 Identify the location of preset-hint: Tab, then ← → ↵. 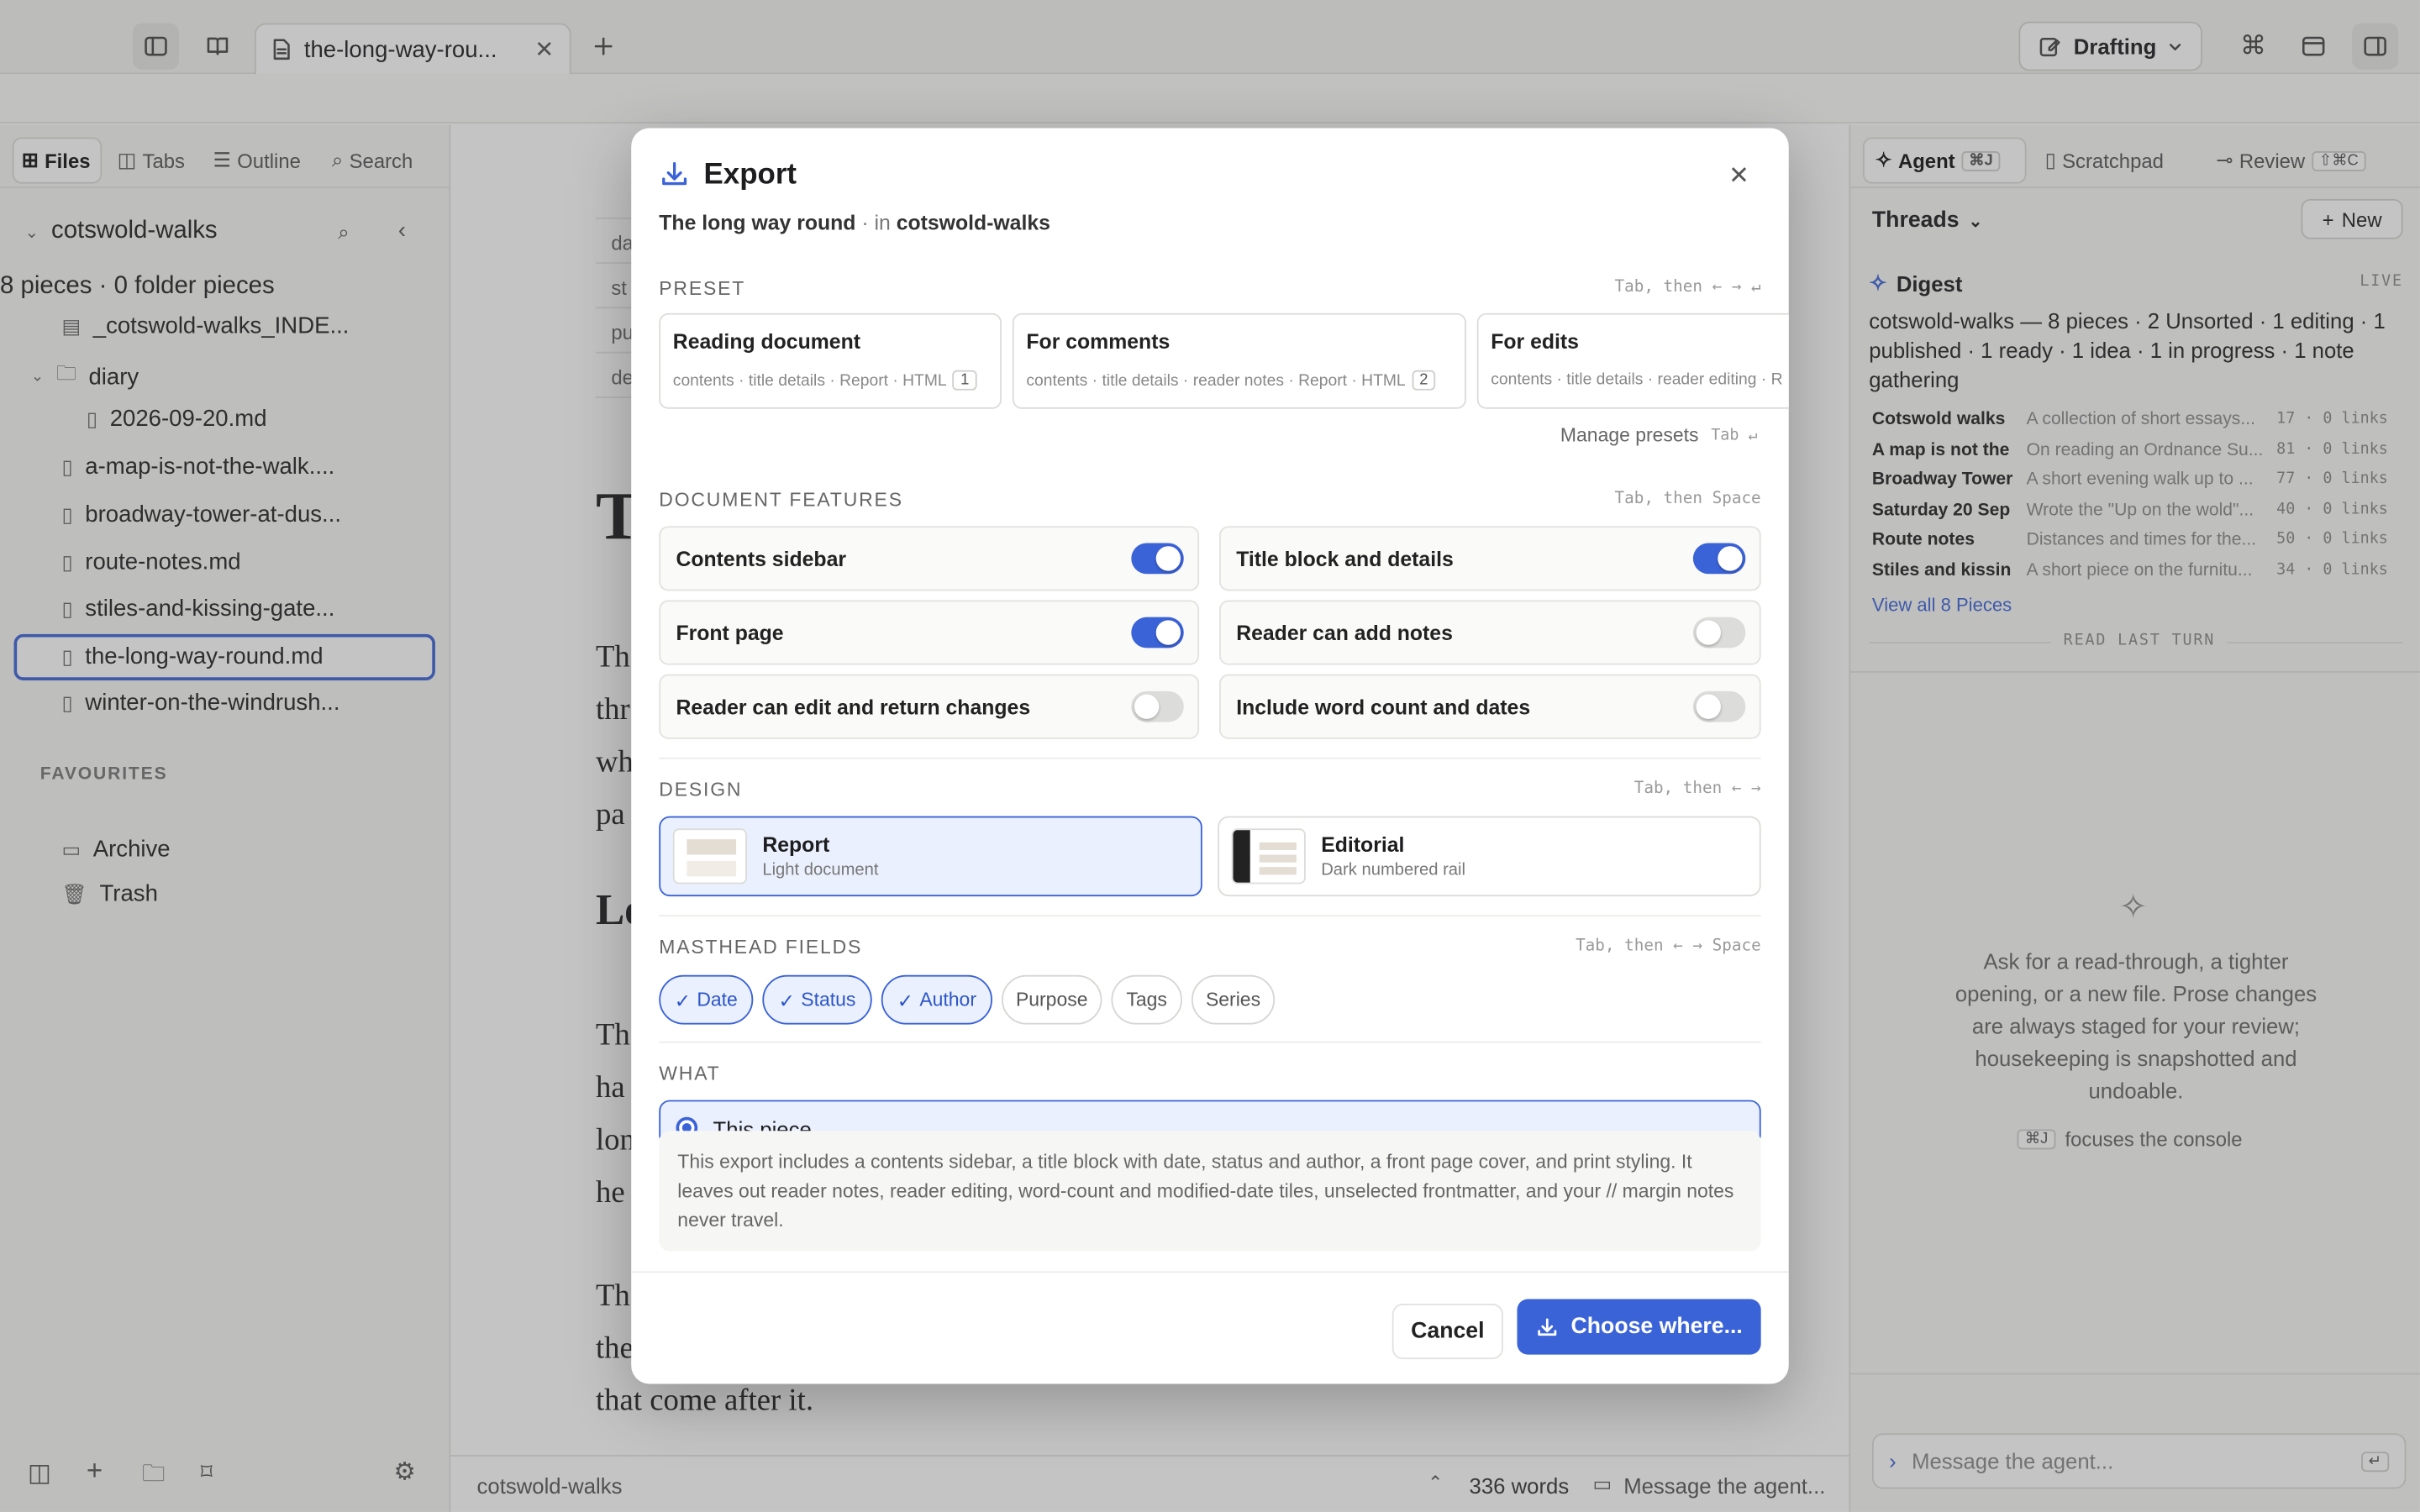
(1687, 287).